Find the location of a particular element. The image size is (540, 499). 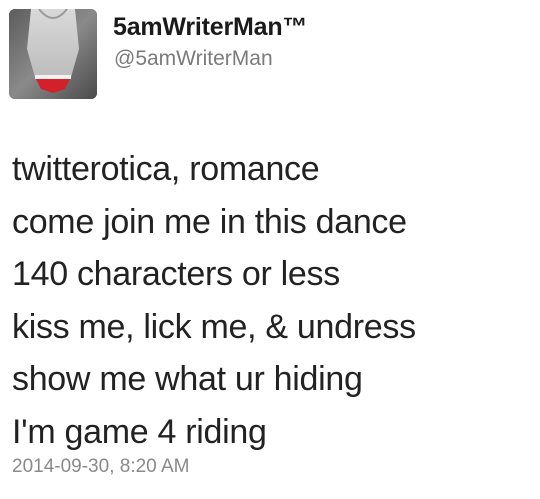

display-name: 5amWriterMan™ is located at coordinates (210, 27).